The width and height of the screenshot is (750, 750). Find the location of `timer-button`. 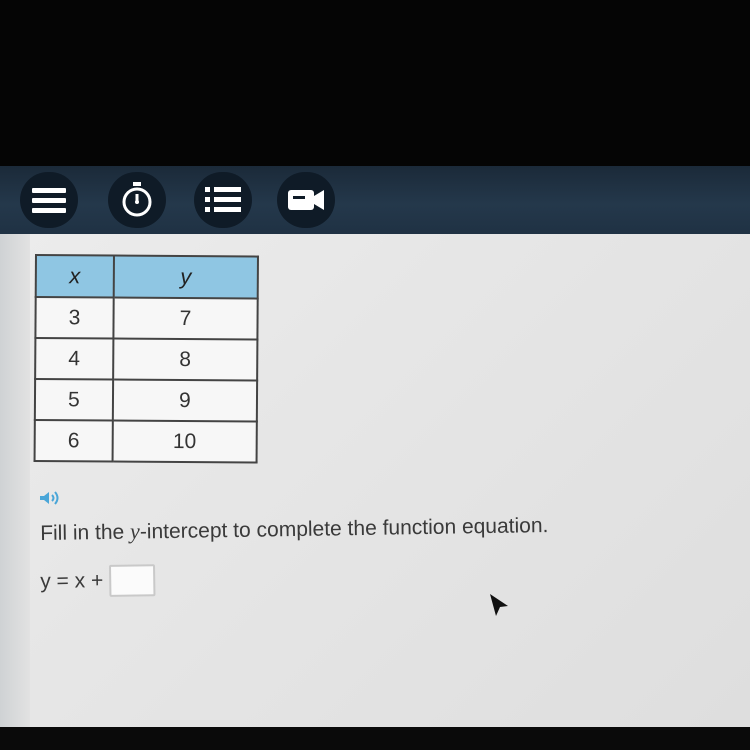

timer-button is located at coordinates (137, 200).